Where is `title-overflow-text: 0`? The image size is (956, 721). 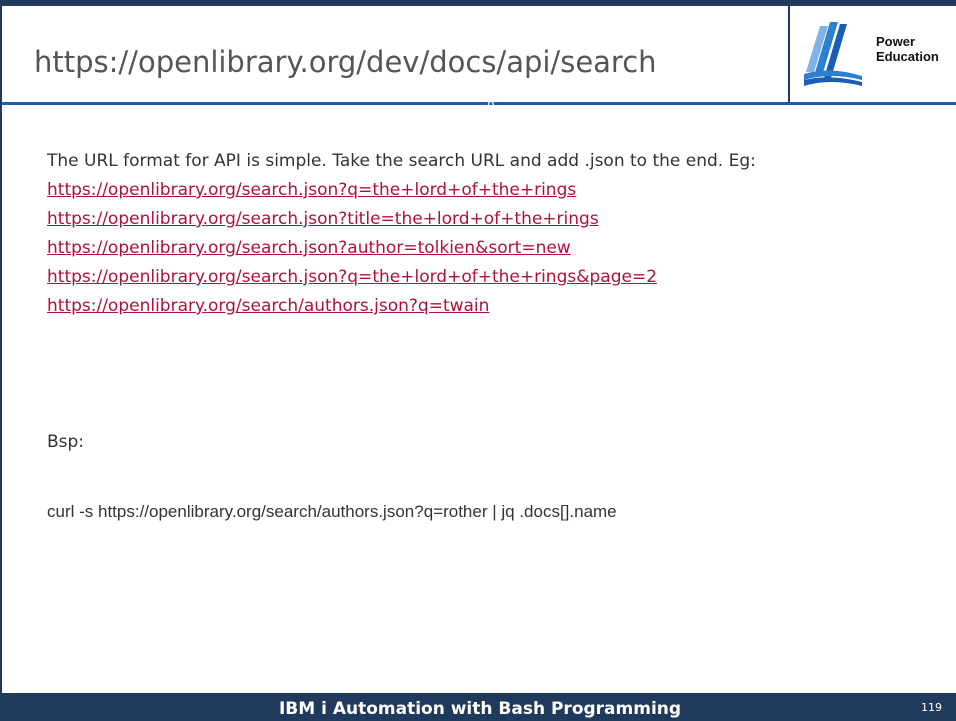
title-overflow-text: 0 is located at coordinates (491, 106).